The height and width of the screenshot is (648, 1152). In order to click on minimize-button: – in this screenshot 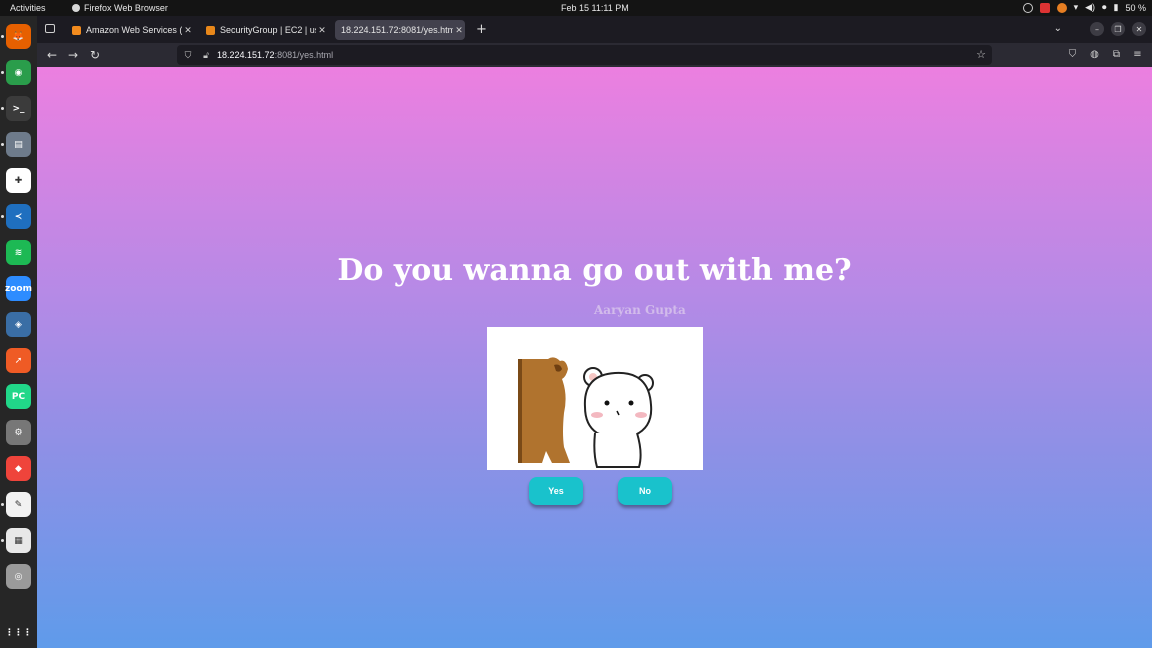, I will do `click(1097, 29)`.